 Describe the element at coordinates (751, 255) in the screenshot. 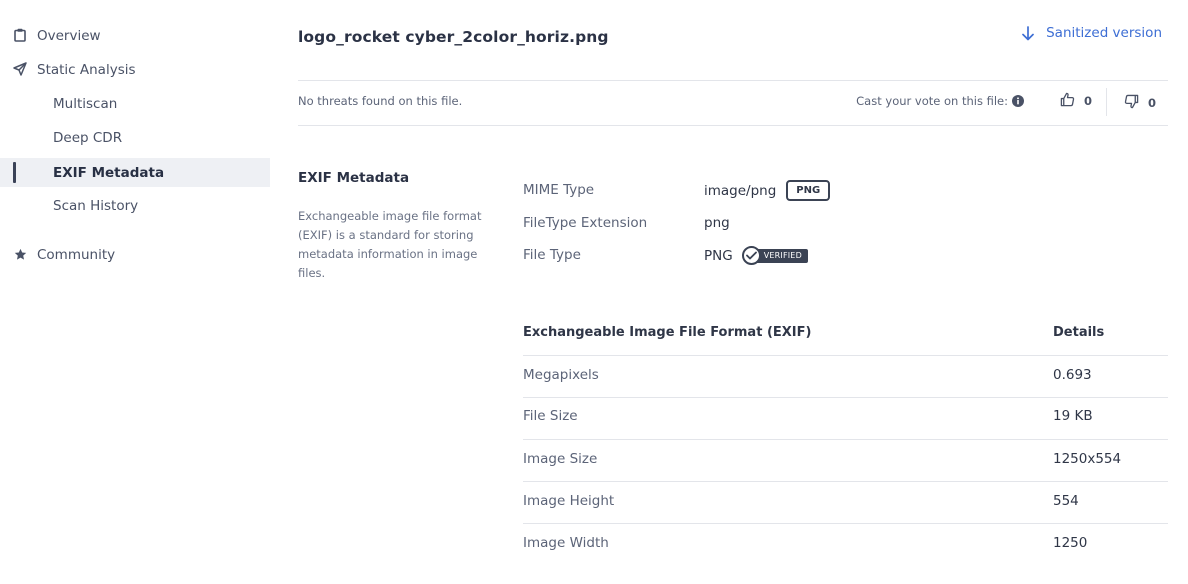

I see `check-circle-icon` at that location.